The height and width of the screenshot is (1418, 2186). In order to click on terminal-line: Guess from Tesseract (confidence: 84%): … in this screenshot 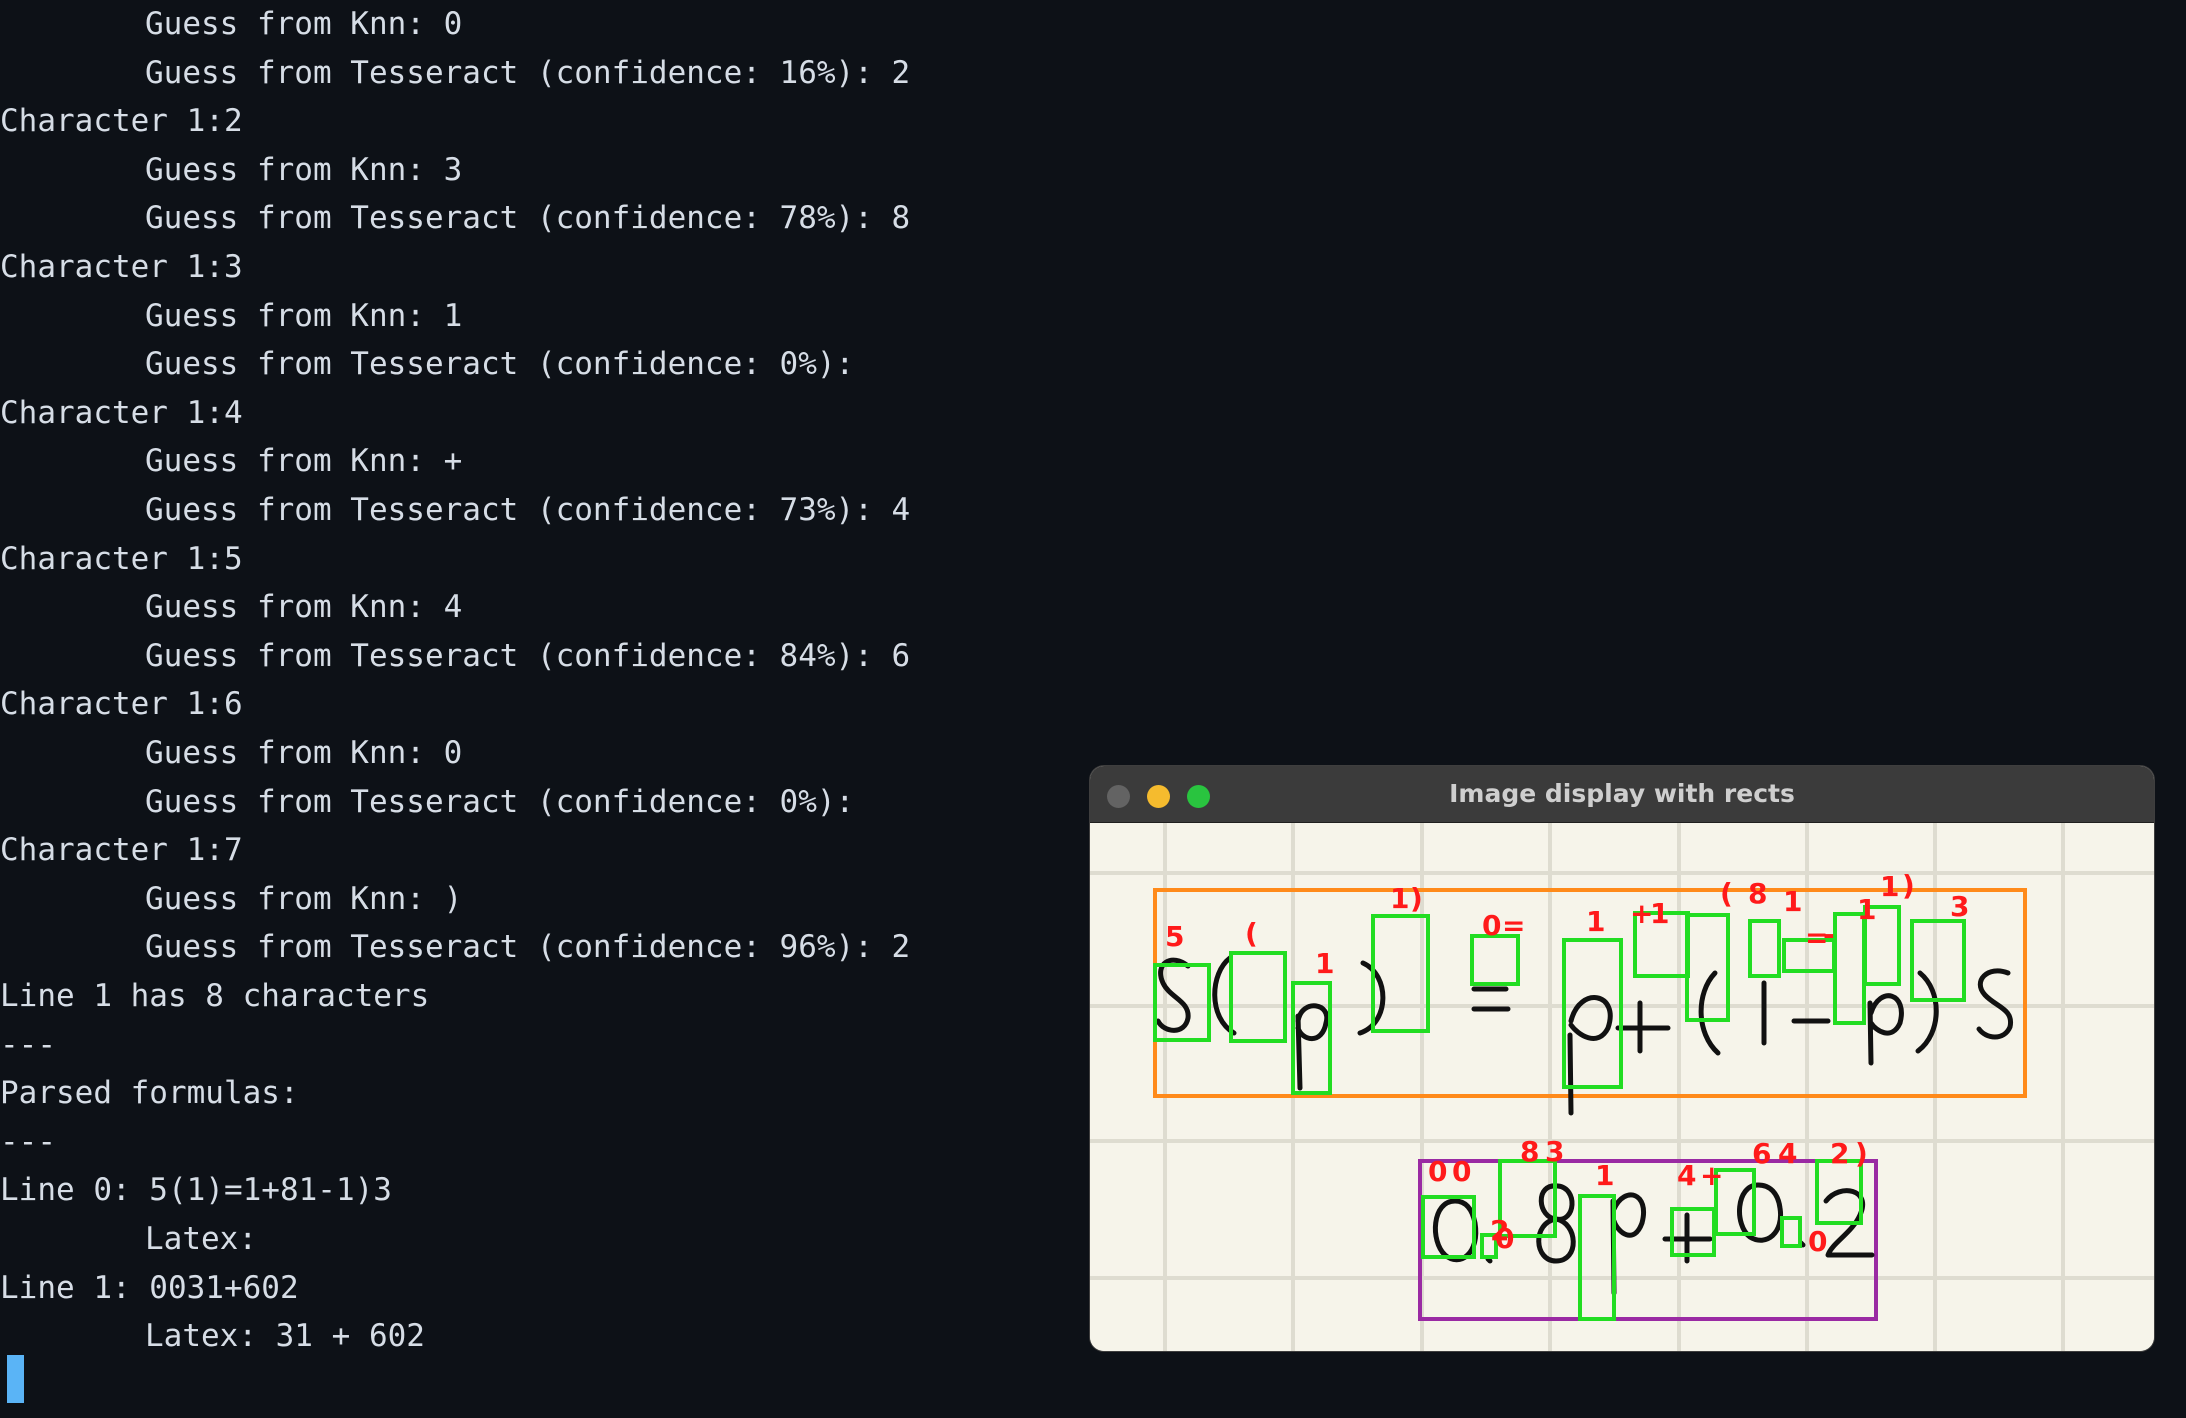, I will do `click(528, 655)`.